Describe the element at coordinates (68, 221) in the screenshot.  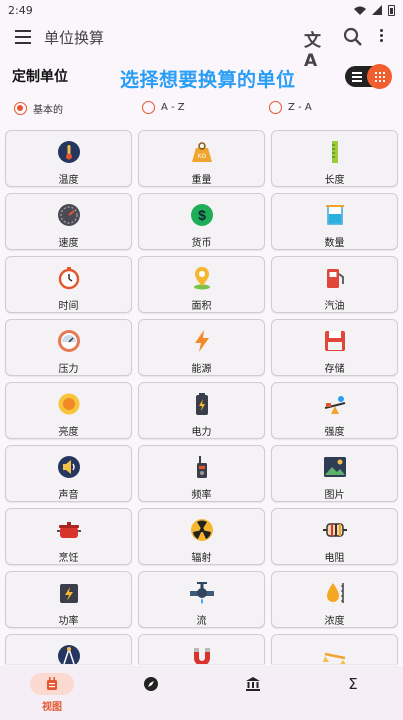
I see `unit-card-speed: 速度` at that location.